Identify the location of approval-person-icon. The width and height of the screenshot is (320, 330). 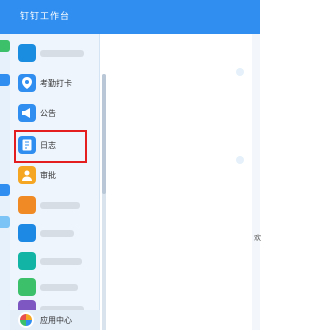
(27, 175).